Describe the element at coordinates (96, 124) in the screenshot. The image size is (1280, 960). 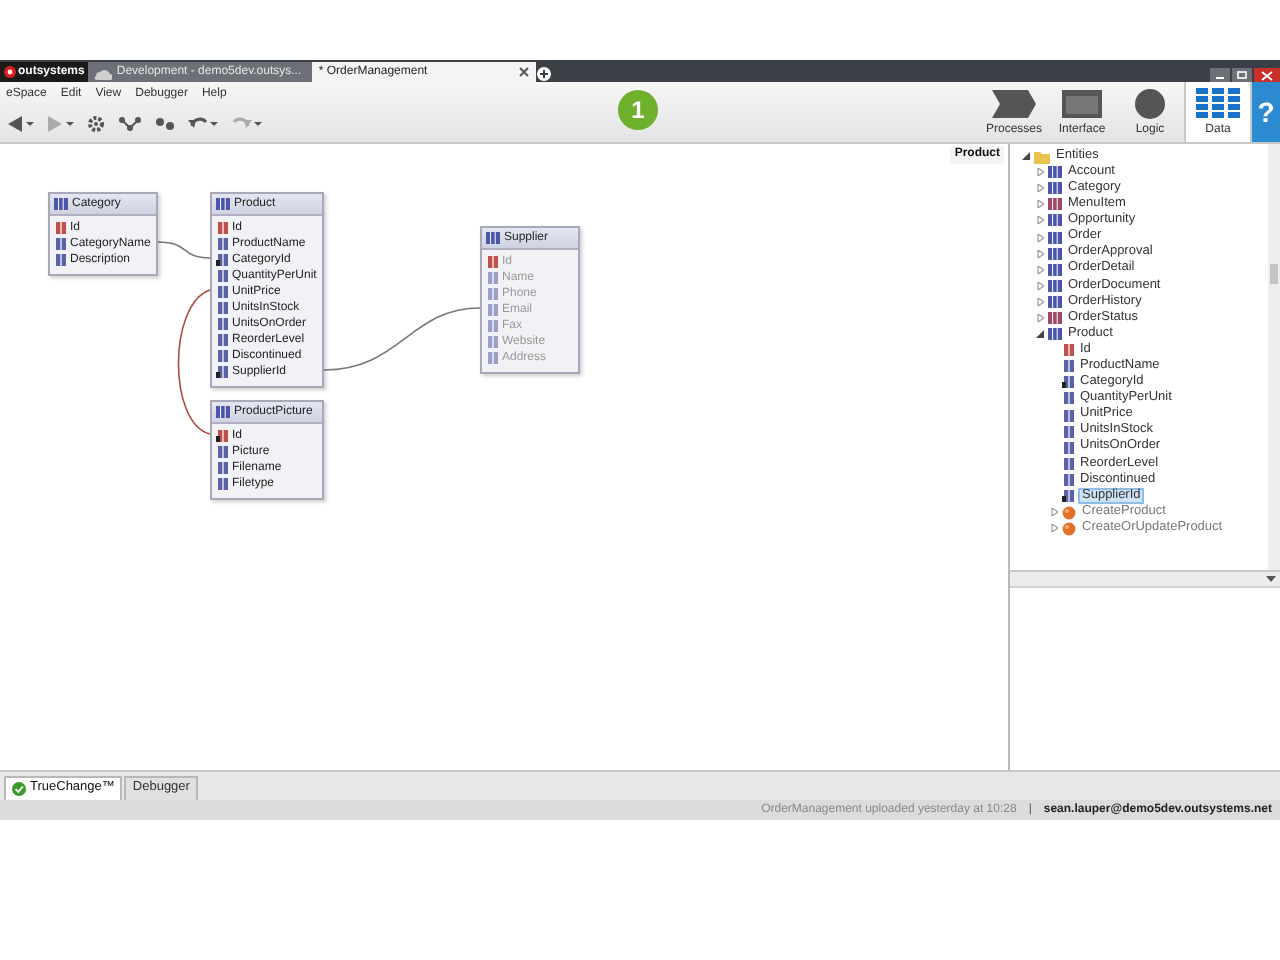
I see `gear-icon` at that location.